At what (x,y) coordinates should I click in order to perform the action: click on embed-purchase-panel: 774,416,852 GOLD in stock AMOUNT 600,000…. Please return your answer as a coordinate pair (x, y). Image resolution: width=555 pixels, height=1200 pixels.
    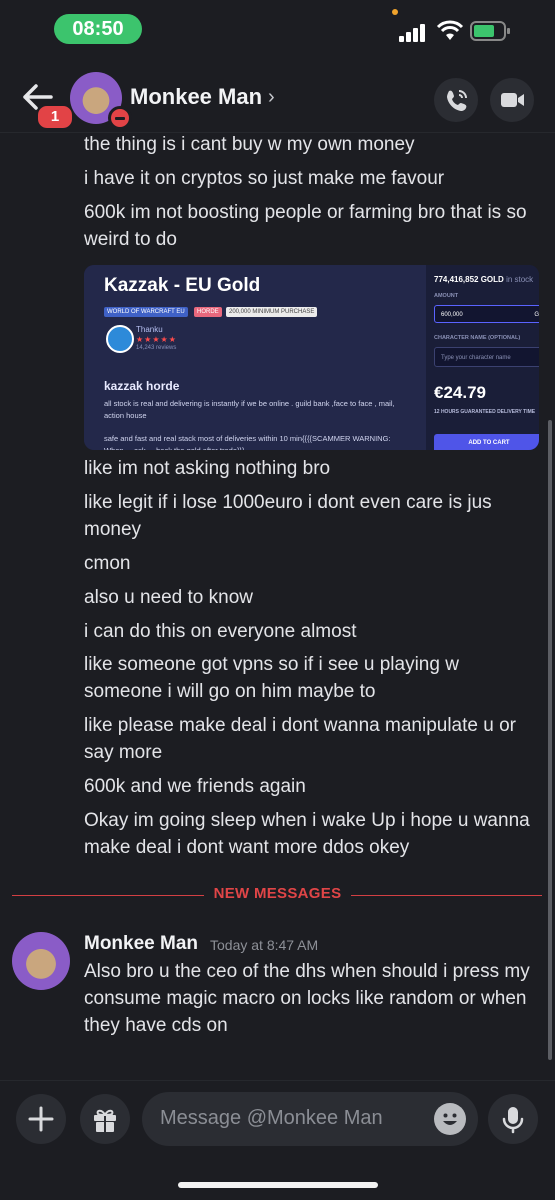
    Looking at the image, I should click on (482, 357).